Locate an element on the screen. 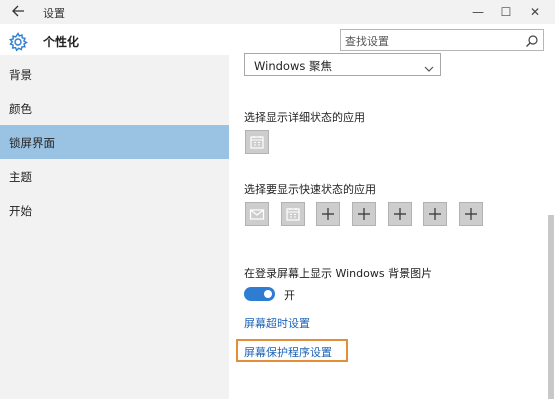 This screenshot has width=555, height=399. title-bar: 设置 — ☐ ✕ is located at coordinates (277, 12).